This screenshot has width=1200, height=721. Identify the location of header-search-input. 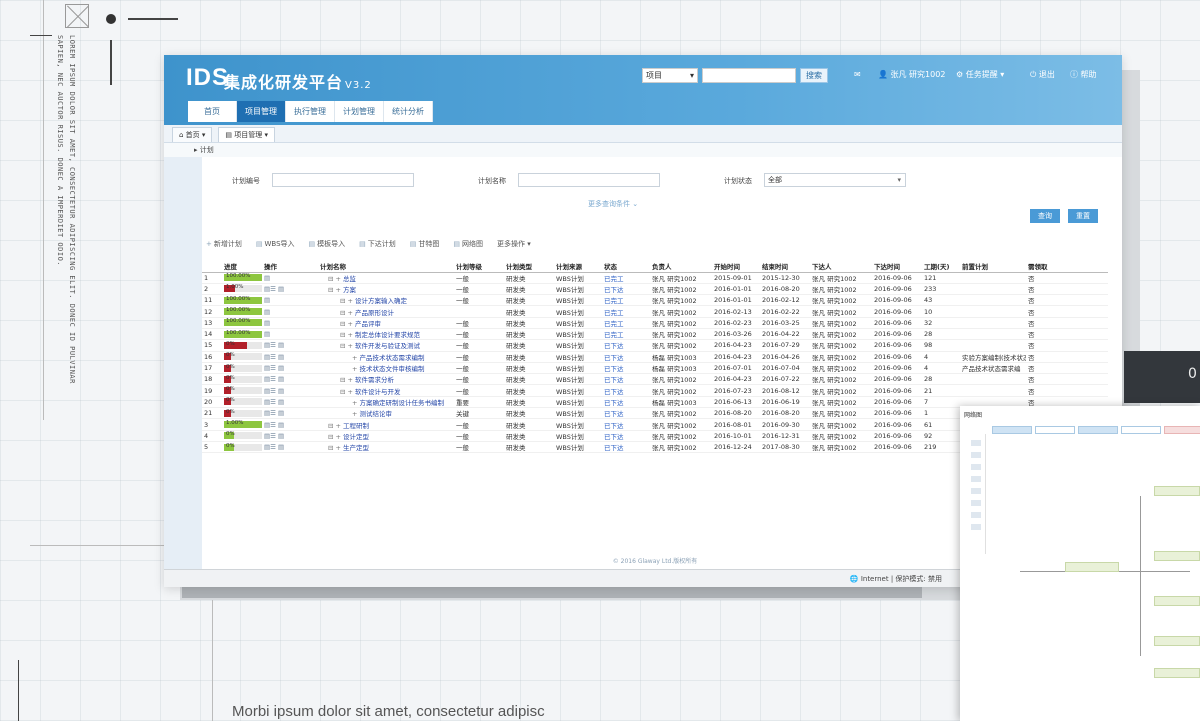
(749, 75).